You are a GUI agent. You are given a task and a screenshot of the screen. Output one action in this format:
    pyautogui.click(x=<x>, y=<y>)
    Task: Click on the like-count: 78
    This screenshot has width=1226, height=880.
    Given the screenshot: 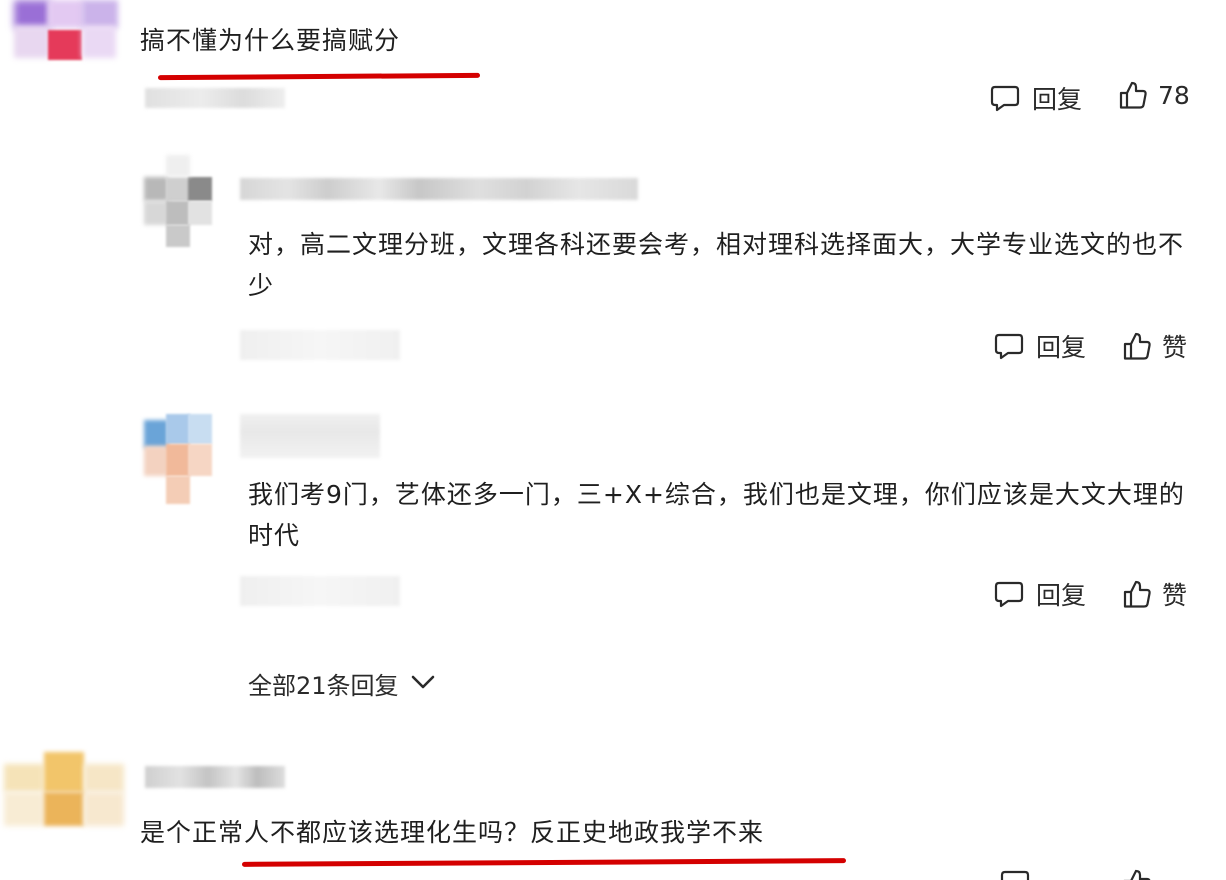 What is the action you would take?
    pyautogui.click(x=1174, y=95)
    